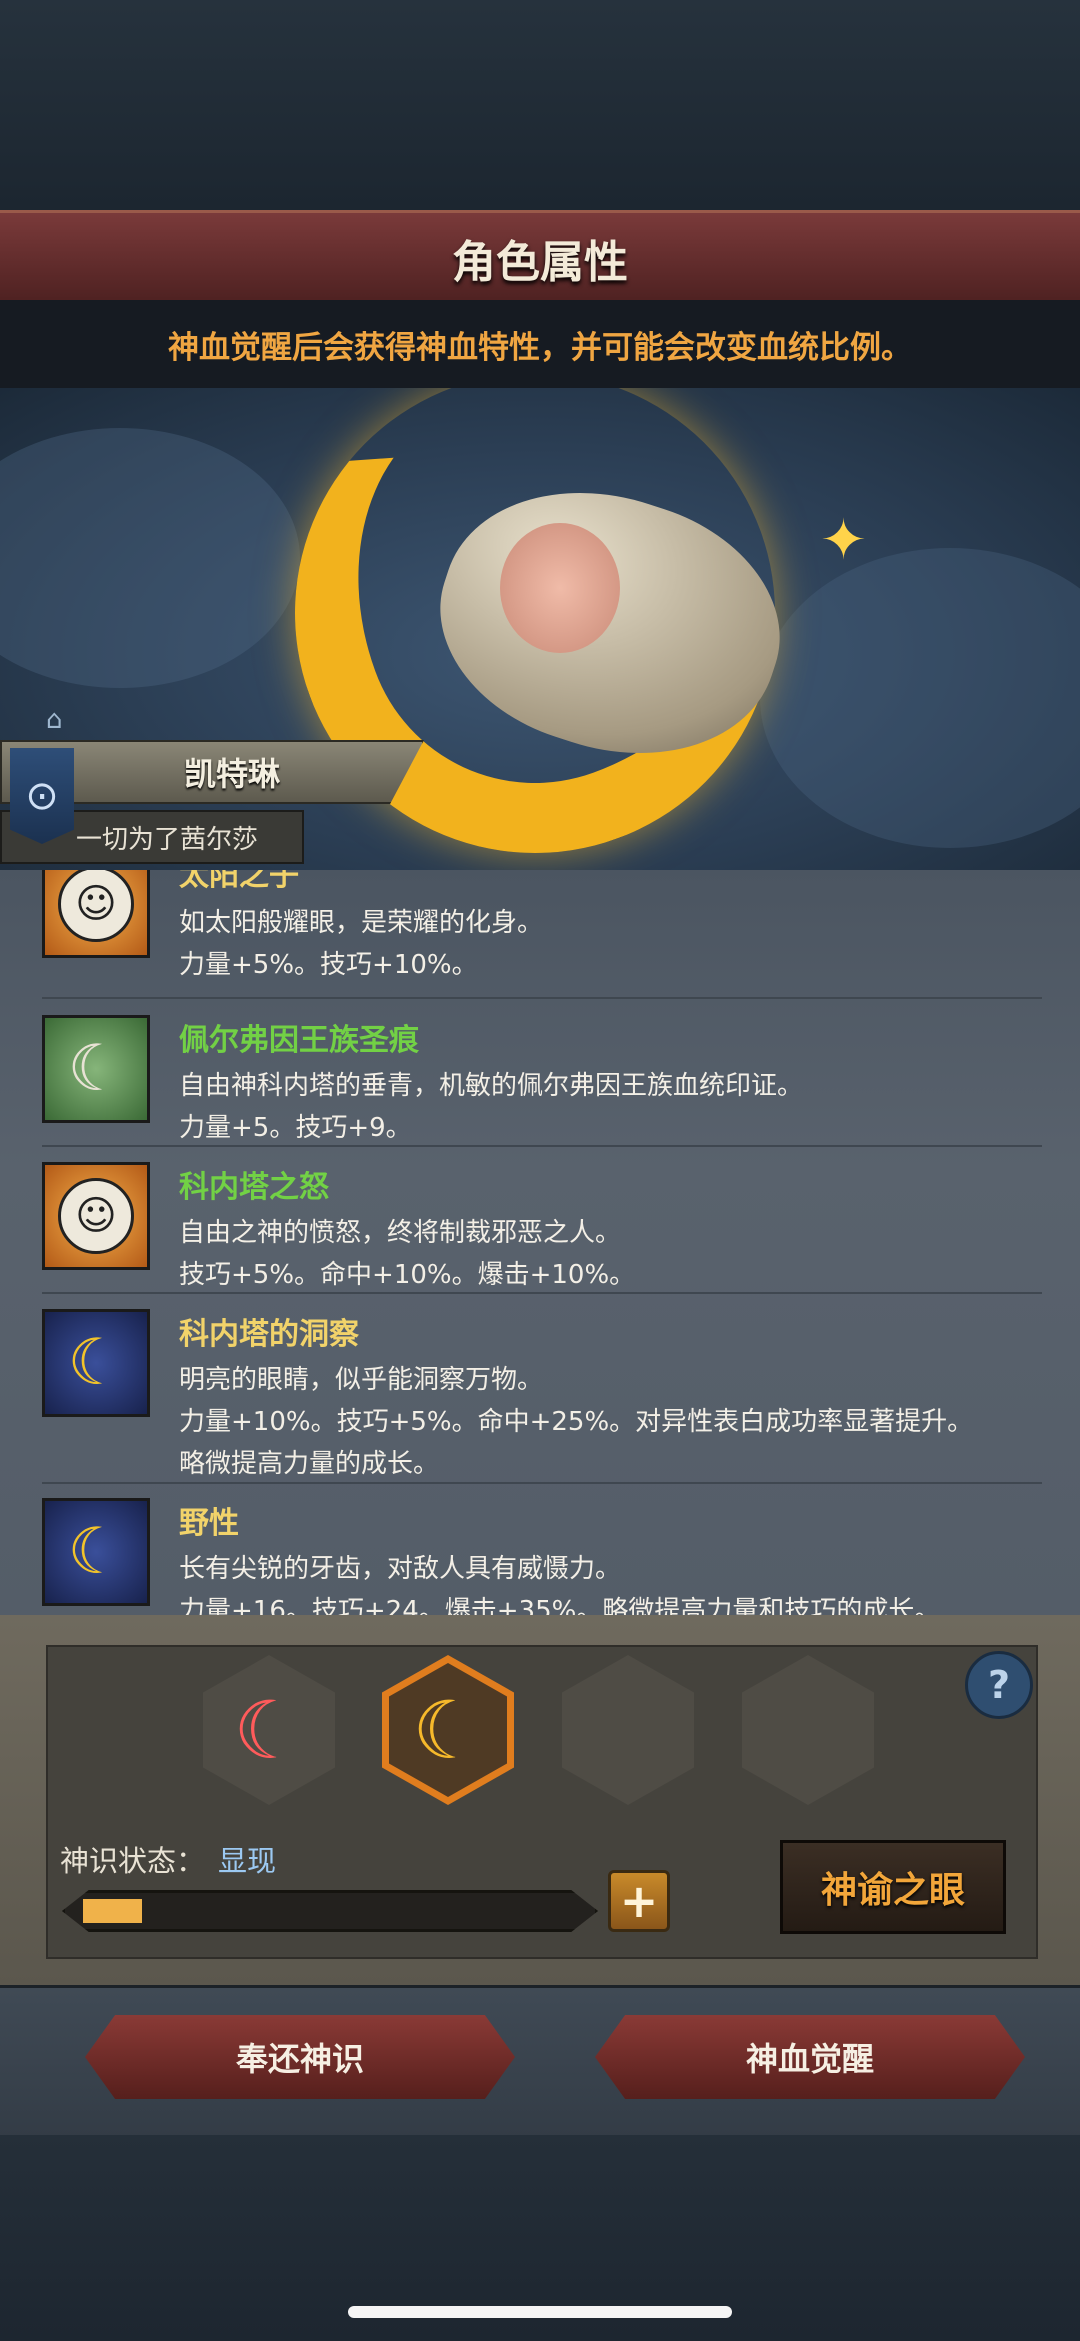 The height and width of the screenshot is (2341, 1080). I want to click on oracle-eye-button: 神谕之眼, so click(893, 1887).